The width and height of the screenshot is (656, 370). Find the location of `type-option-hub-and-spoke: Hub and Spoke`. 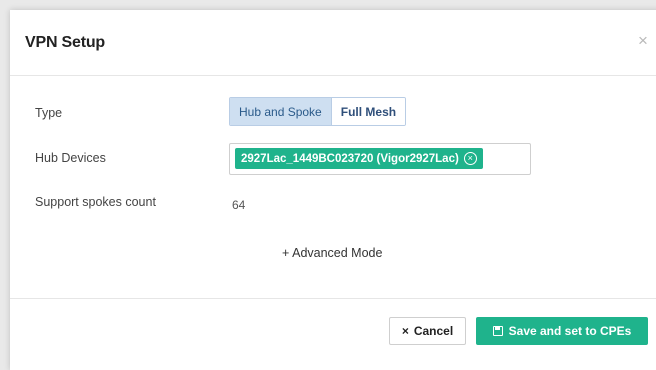

type-option-hub-and-spoke: Hub and Spoke is located at coordinates (281, 111).